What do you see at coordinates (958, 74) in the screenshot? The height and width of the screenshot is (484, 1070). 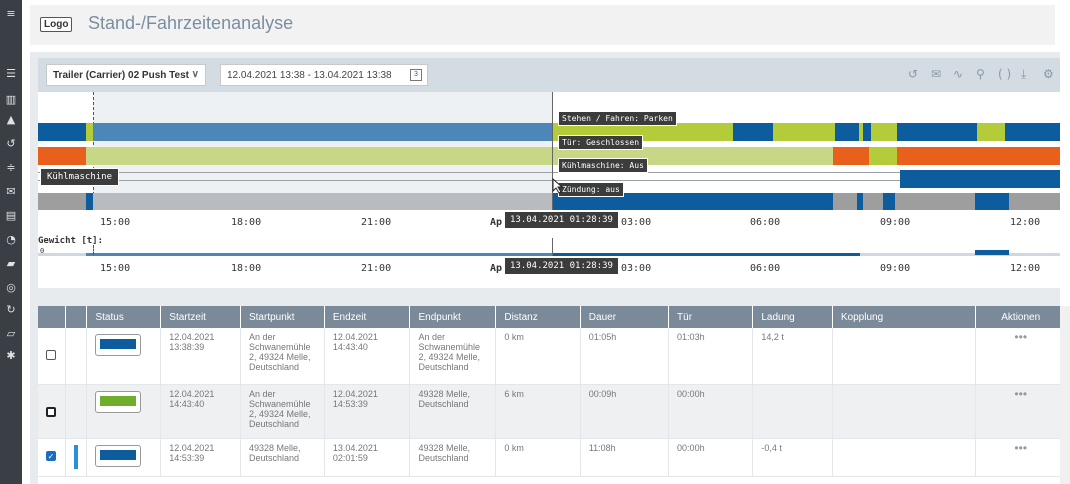 I see `route-icon: ∿` at bounding box center [958, 74].